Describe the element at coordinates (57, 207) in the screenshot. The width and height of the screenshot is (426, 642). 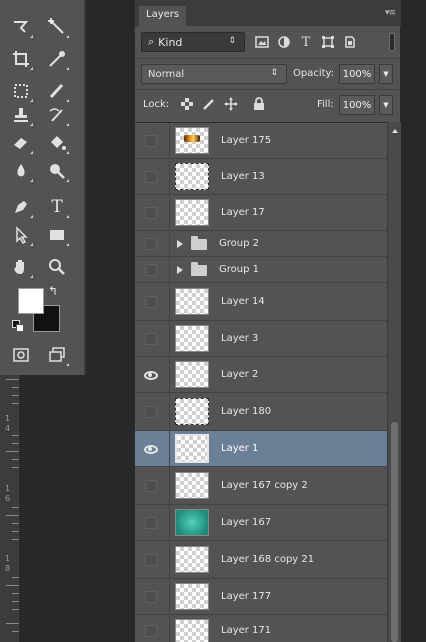
I see `type-icon: T` at that location.